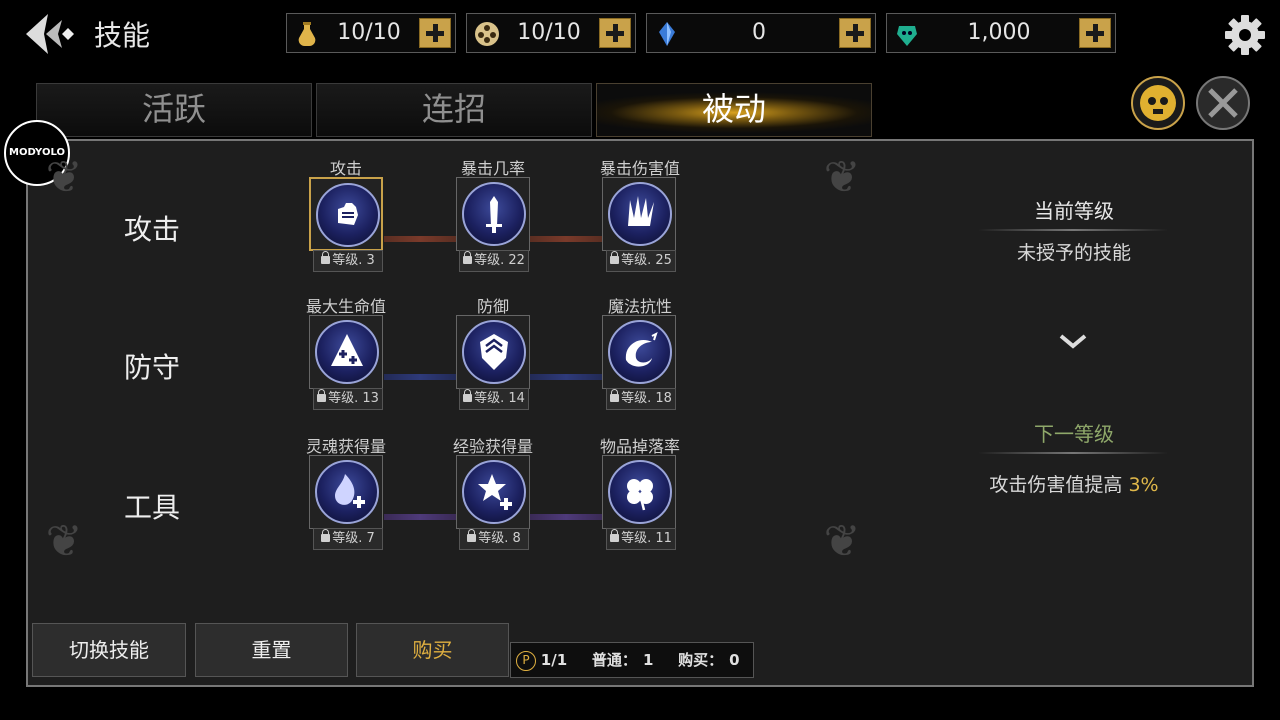 The image size is (1280, 720). Describe the element at coordinates (152, 507) in the screenshot. I see `row-label-tools: 工具` at that location.